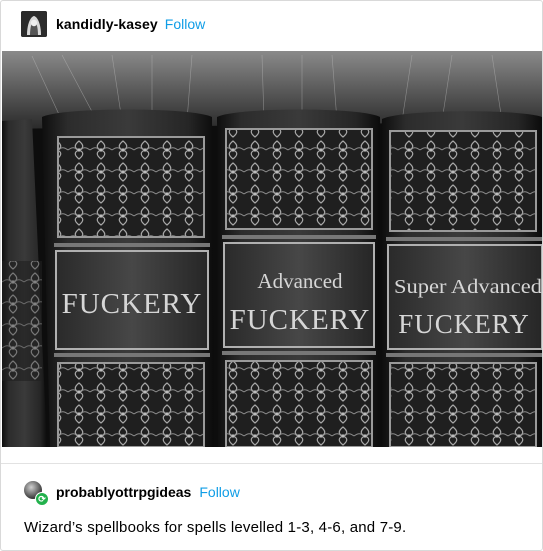 The image size is (543, 551). I want to click on reblog-avatar: ⟳, so click(36, 493).